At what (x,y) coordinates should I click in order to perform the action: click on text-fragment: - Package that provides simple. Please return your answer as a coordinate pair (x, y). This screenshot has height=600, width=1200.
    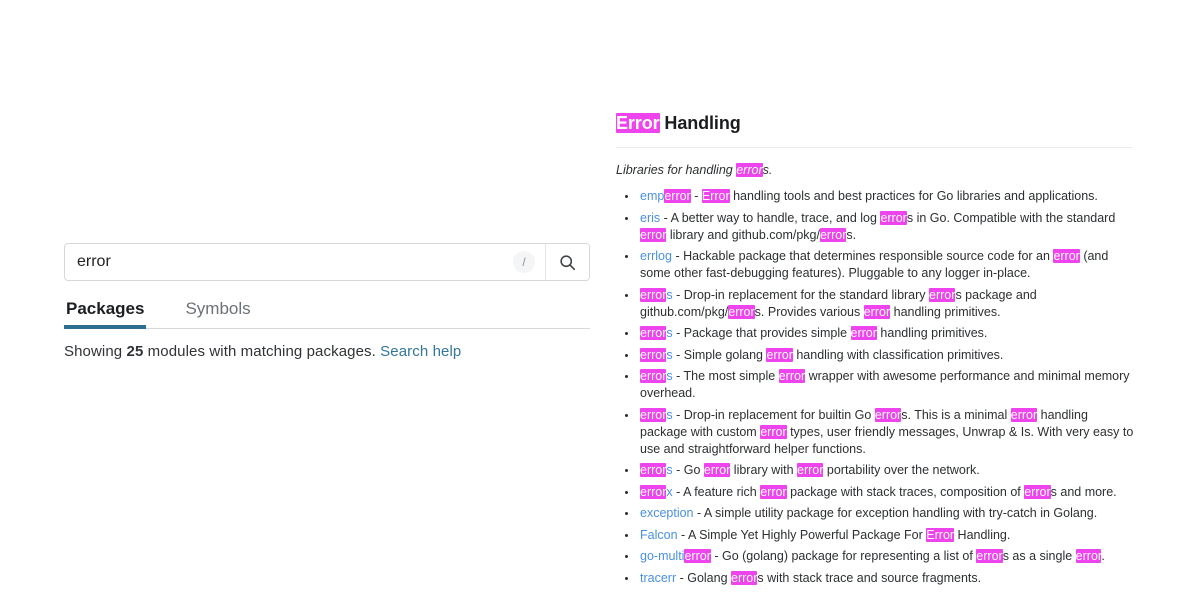
    Looking at the image, I should click on (761, 333).